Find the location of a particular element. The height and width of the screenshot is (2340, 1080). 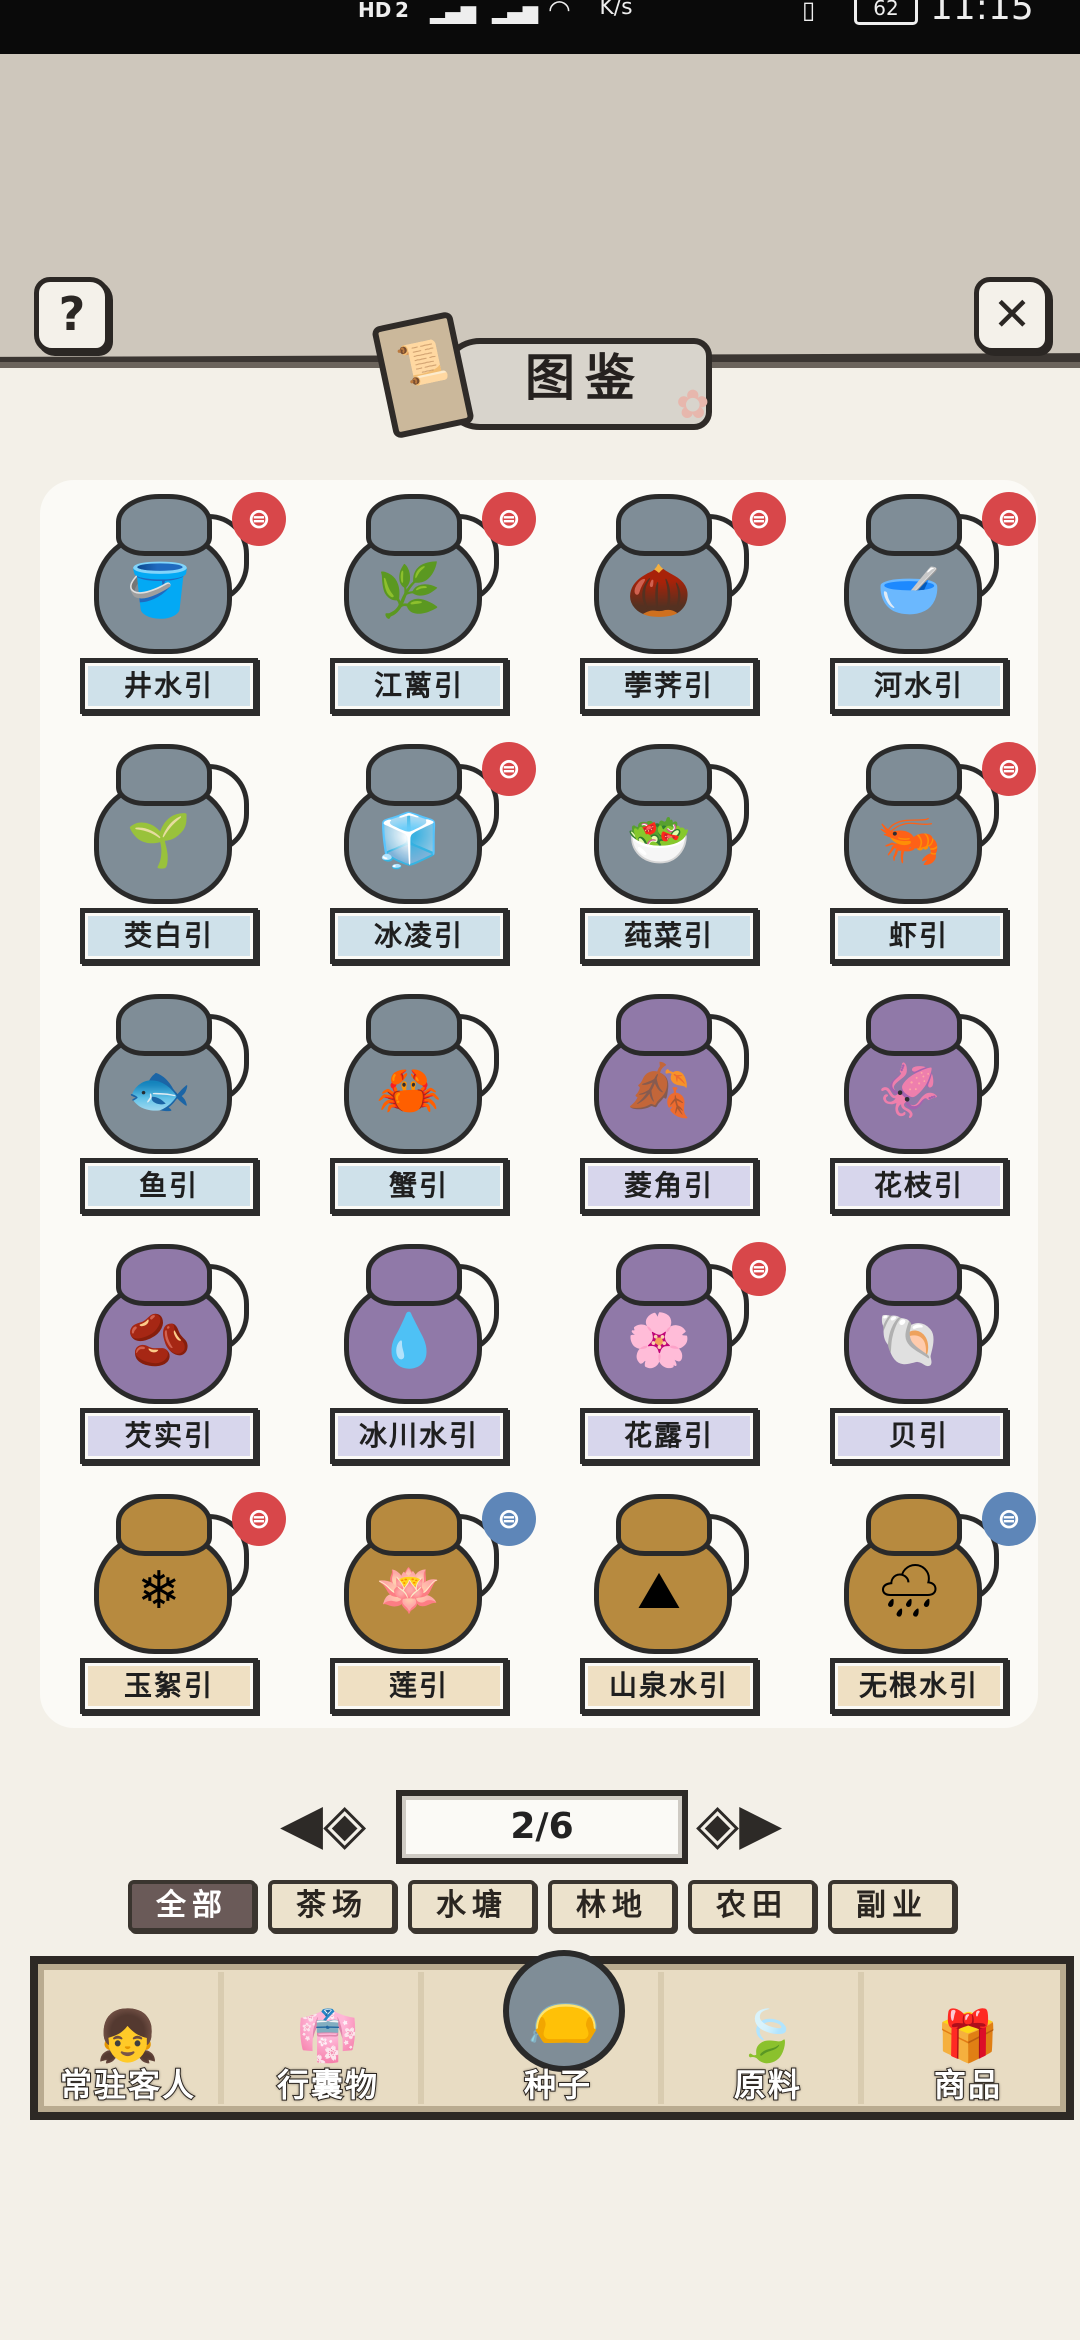

seed-card: 🦐 ⊜ 虾引 is located at coordinates (915, 855).